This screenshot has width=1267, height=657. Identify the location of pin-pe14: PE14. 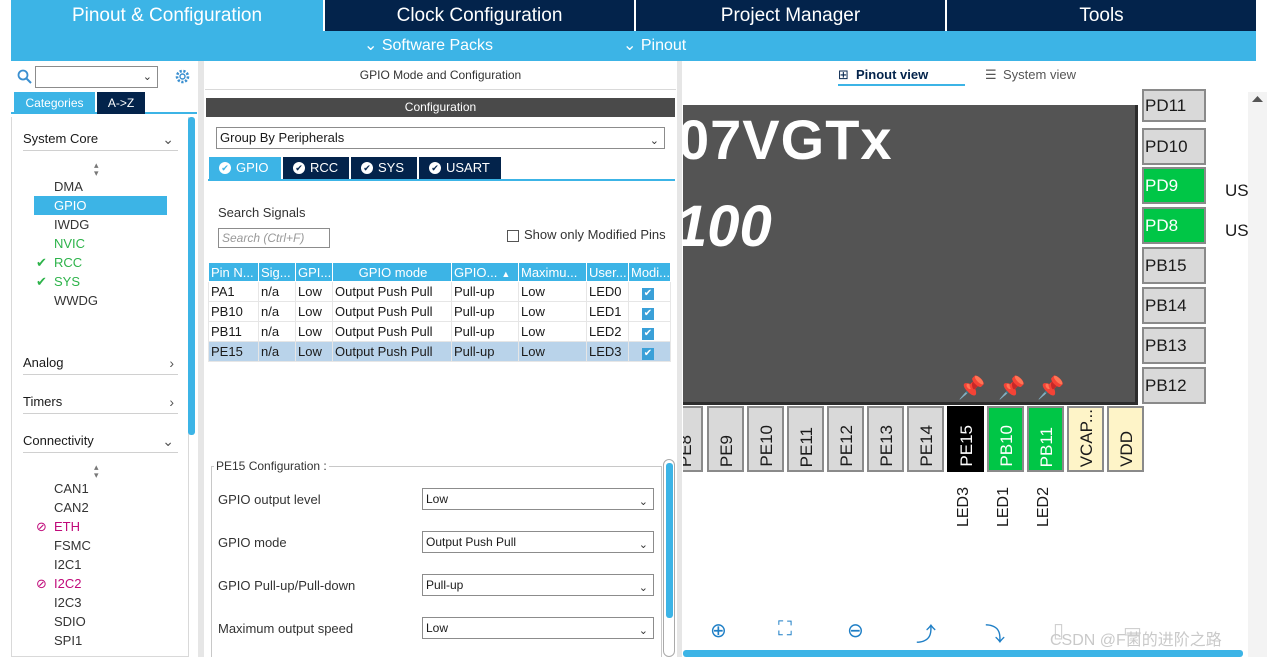
(925, 439).